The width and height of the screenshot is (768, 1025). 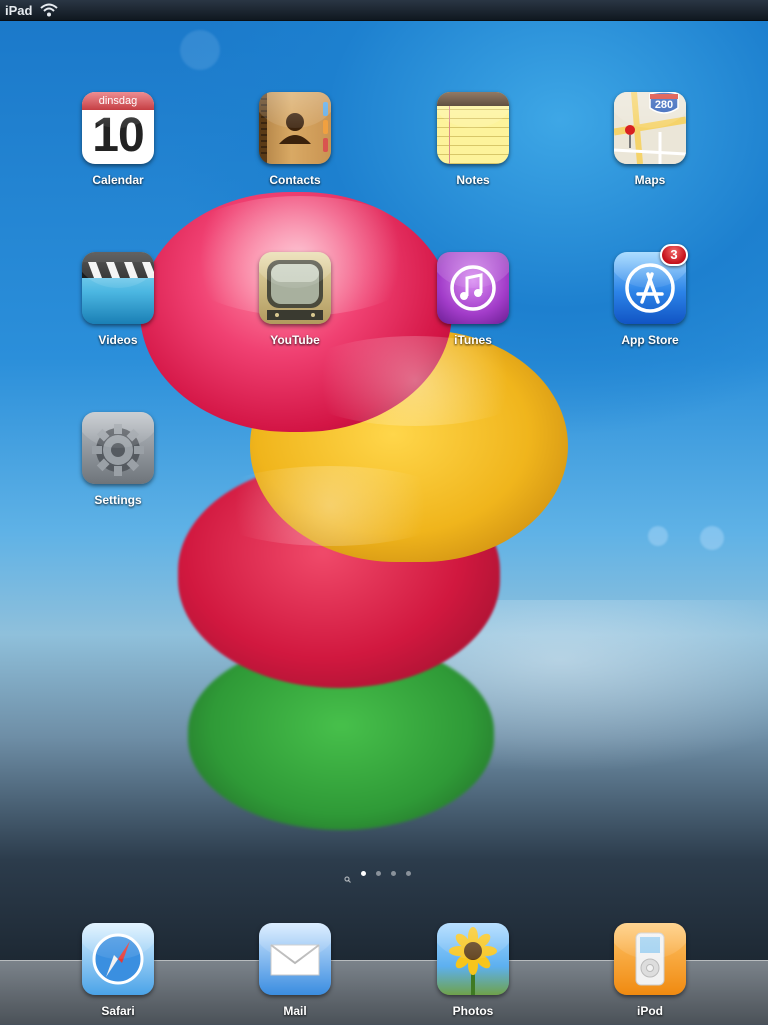 What do you see at coordinates (295, 128) in the screenshot?
I see `contacts-icon` at bounding box center [295, 128].